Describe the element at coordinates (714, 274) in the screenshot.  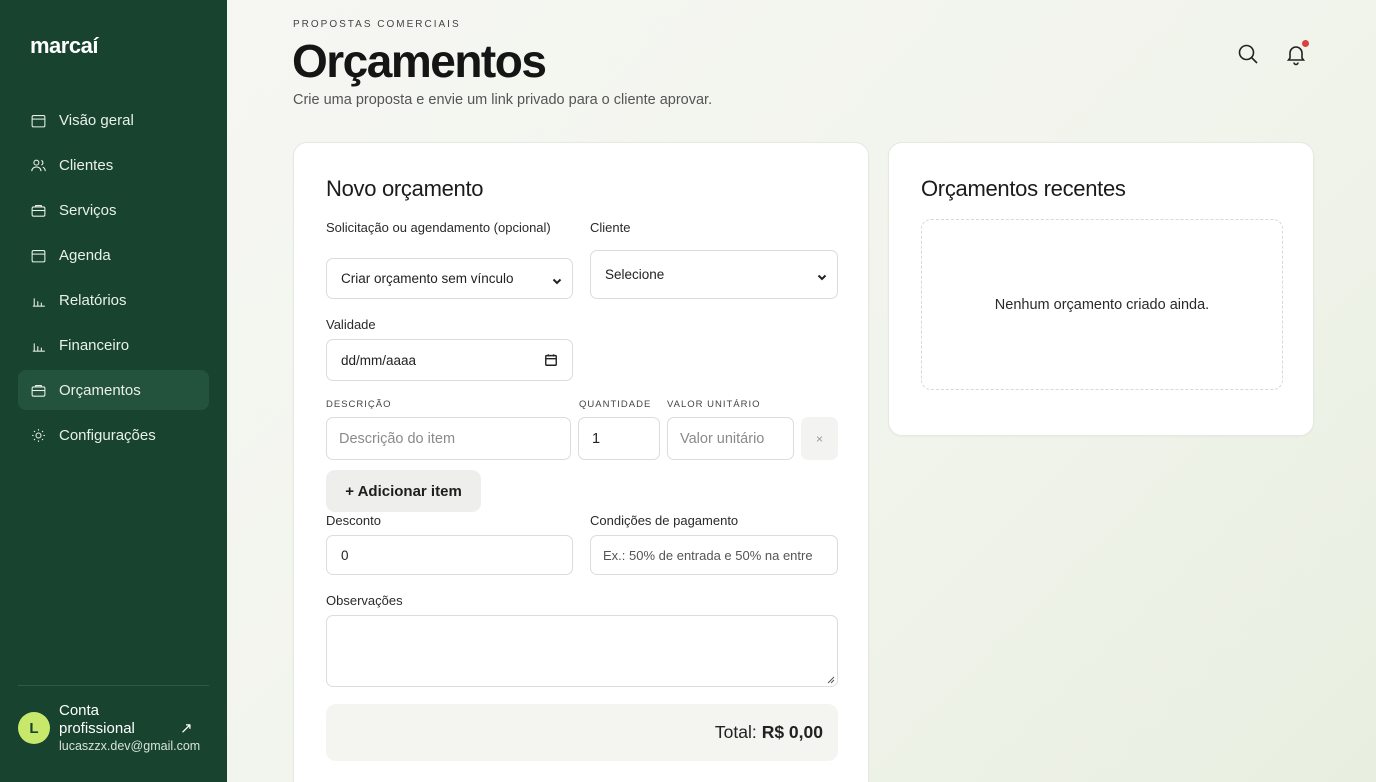
I see `client-select: Selecione` at that location.